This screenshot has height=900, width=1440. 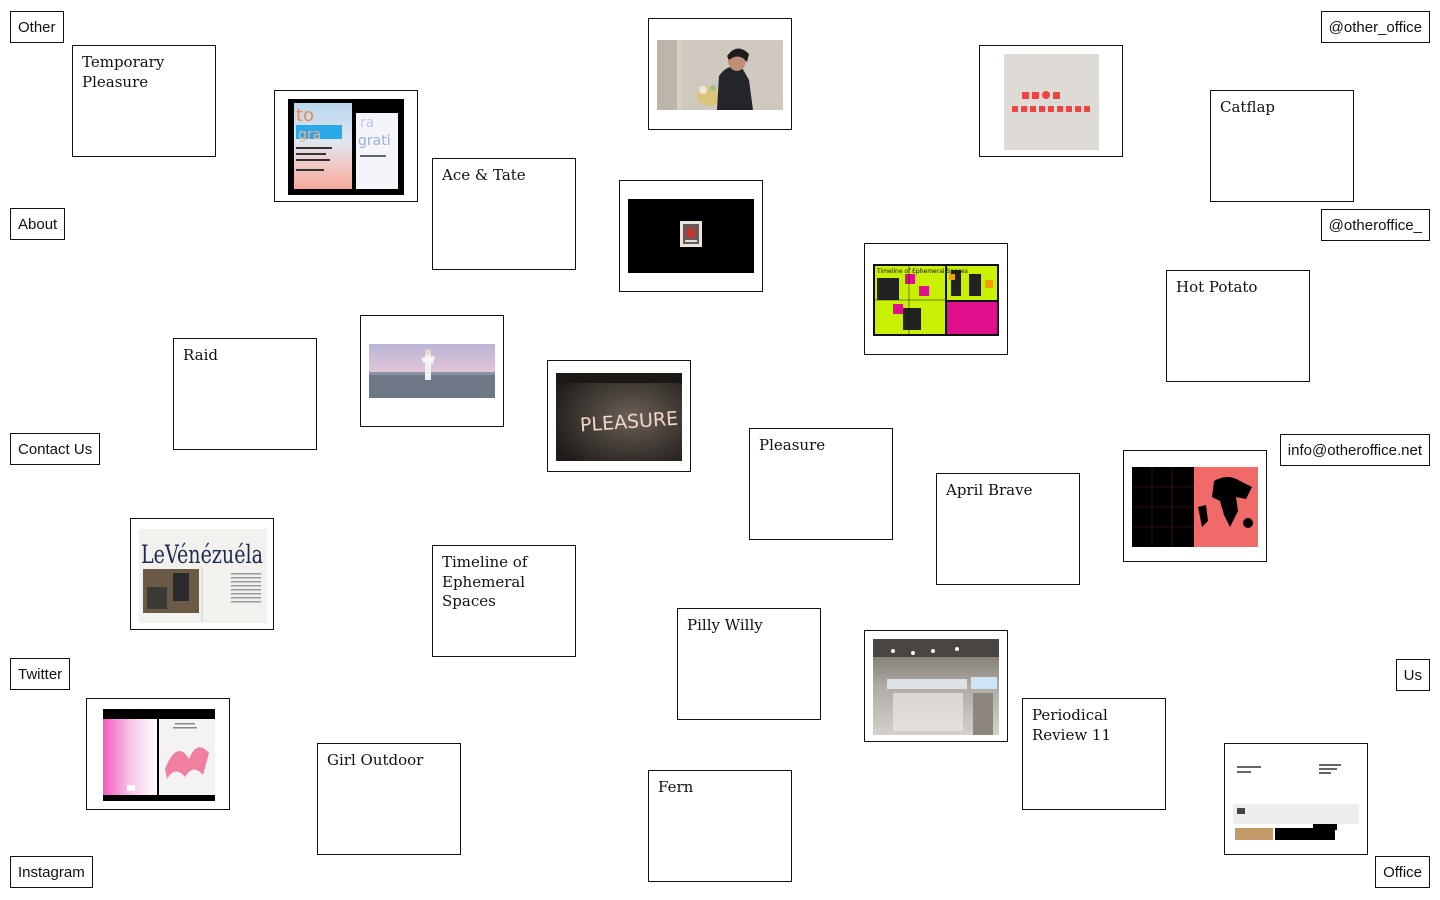 I want to click on image-card-neon-sign: PLEASURE, so click(x=619, y=416).